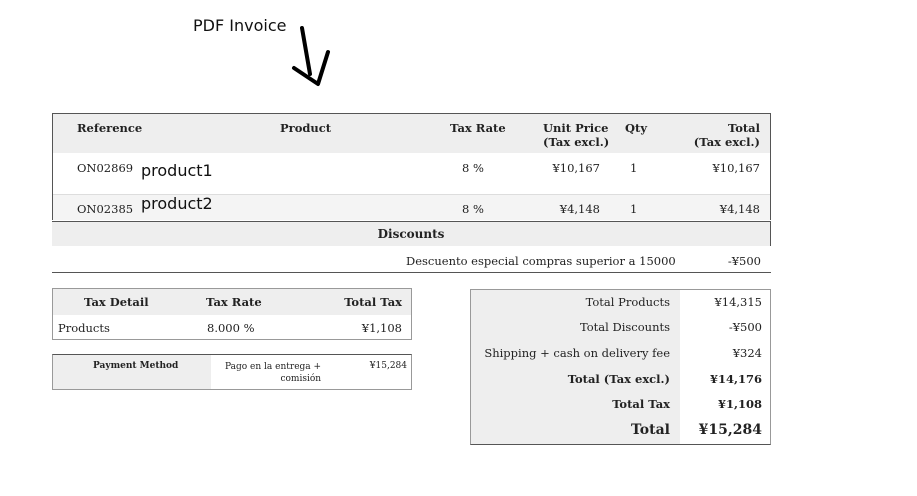  What do you see at coordinates (636, 128) in the screenshot?
I see `header-qty: Qty` at bounding box center [636, 128].